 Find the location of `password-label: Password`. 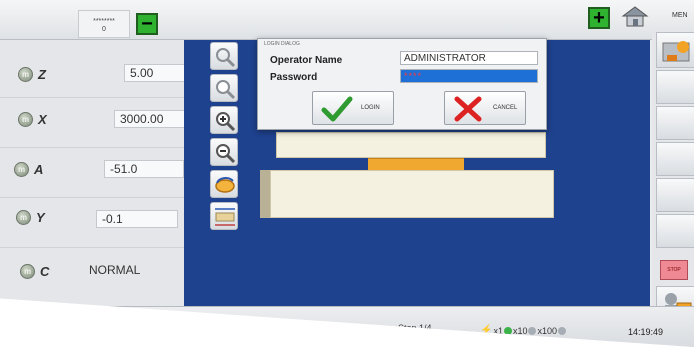

password-label: Password is located at coordinates (294, 77).